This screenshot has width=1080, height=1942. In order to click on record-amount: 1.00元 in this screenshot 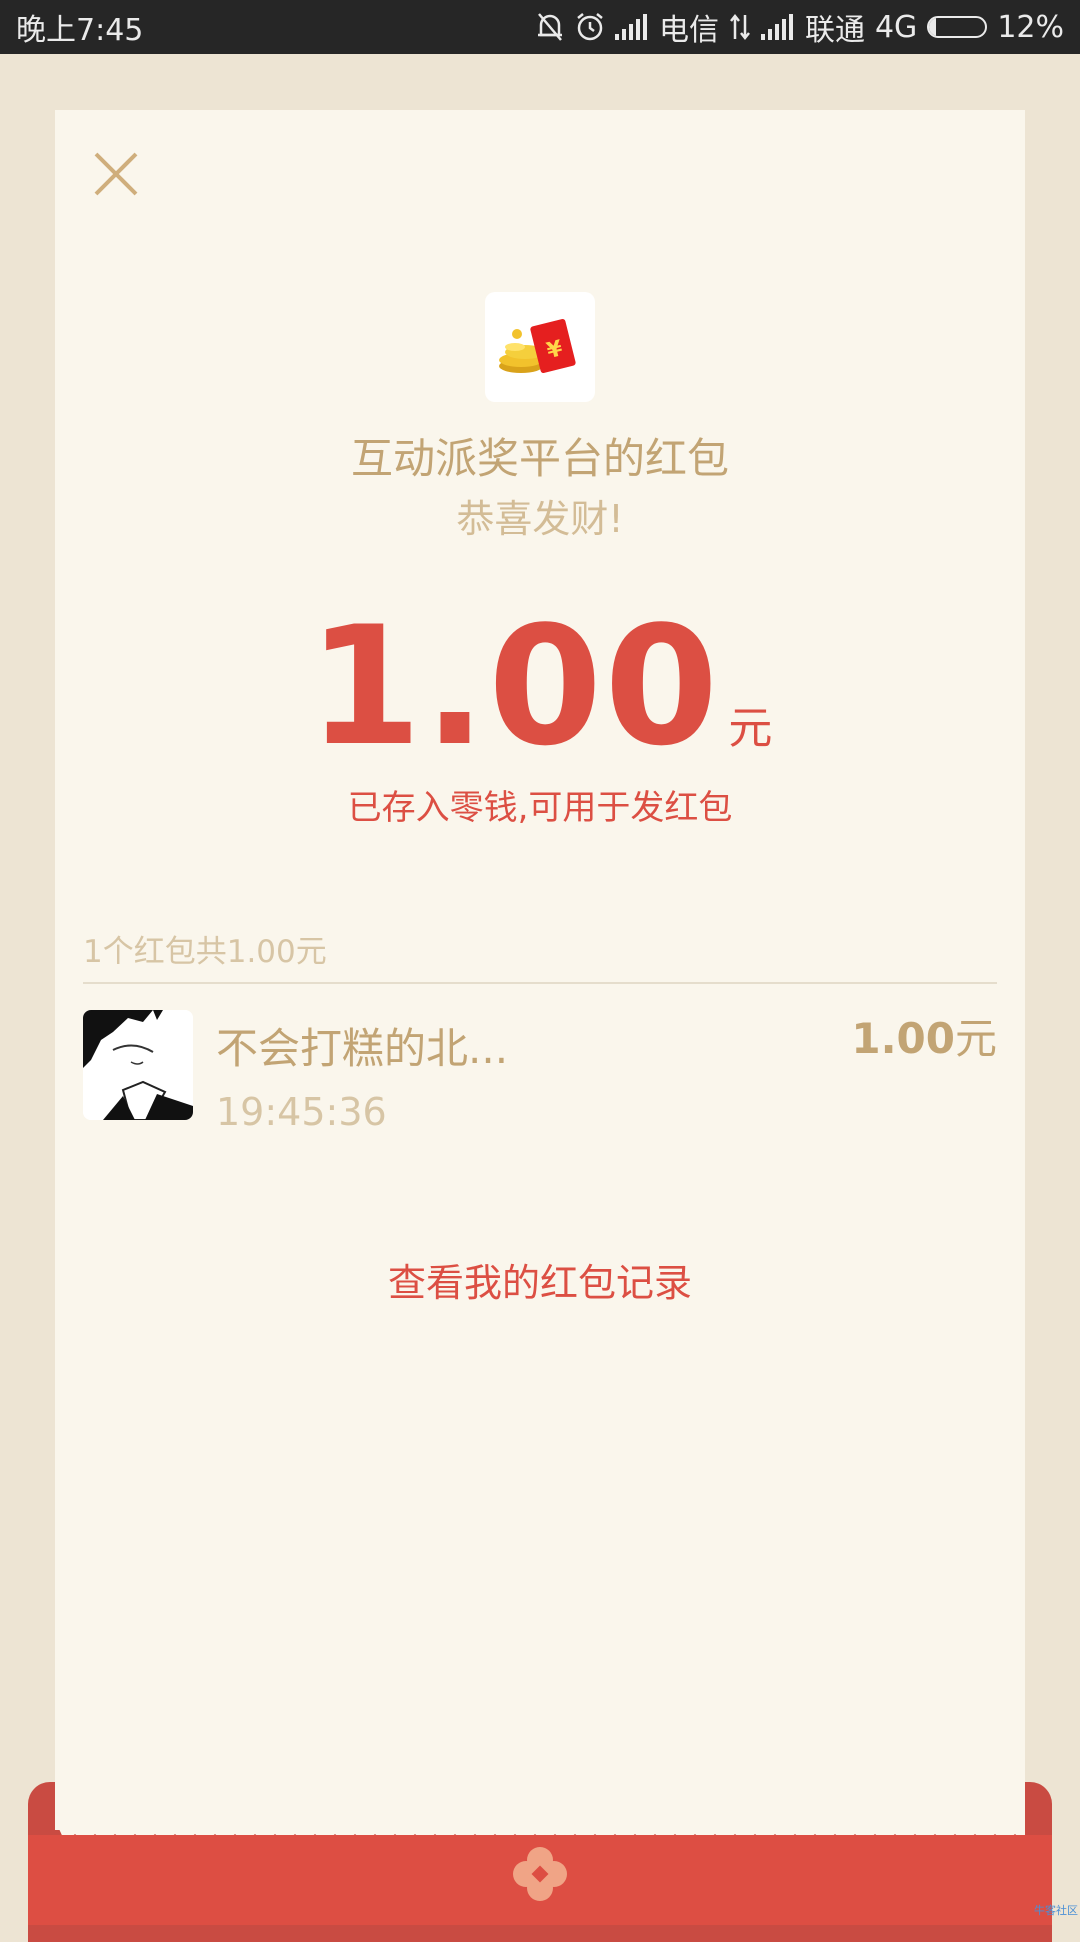, I will do `click(924, 1035)`.